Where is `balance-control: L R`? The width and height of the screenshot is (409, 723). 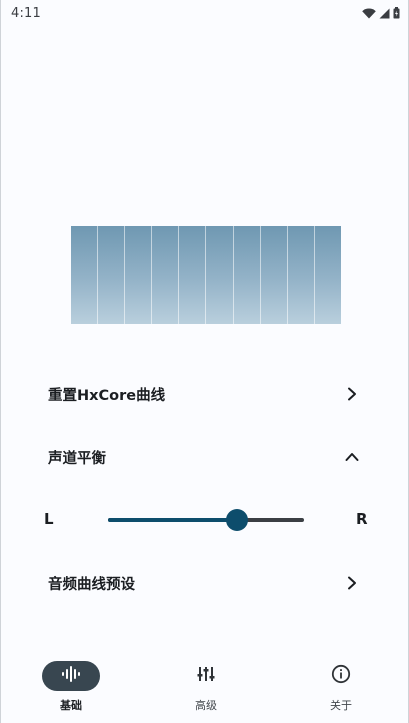
balance-control: L R is located at coordinates (205, 520).